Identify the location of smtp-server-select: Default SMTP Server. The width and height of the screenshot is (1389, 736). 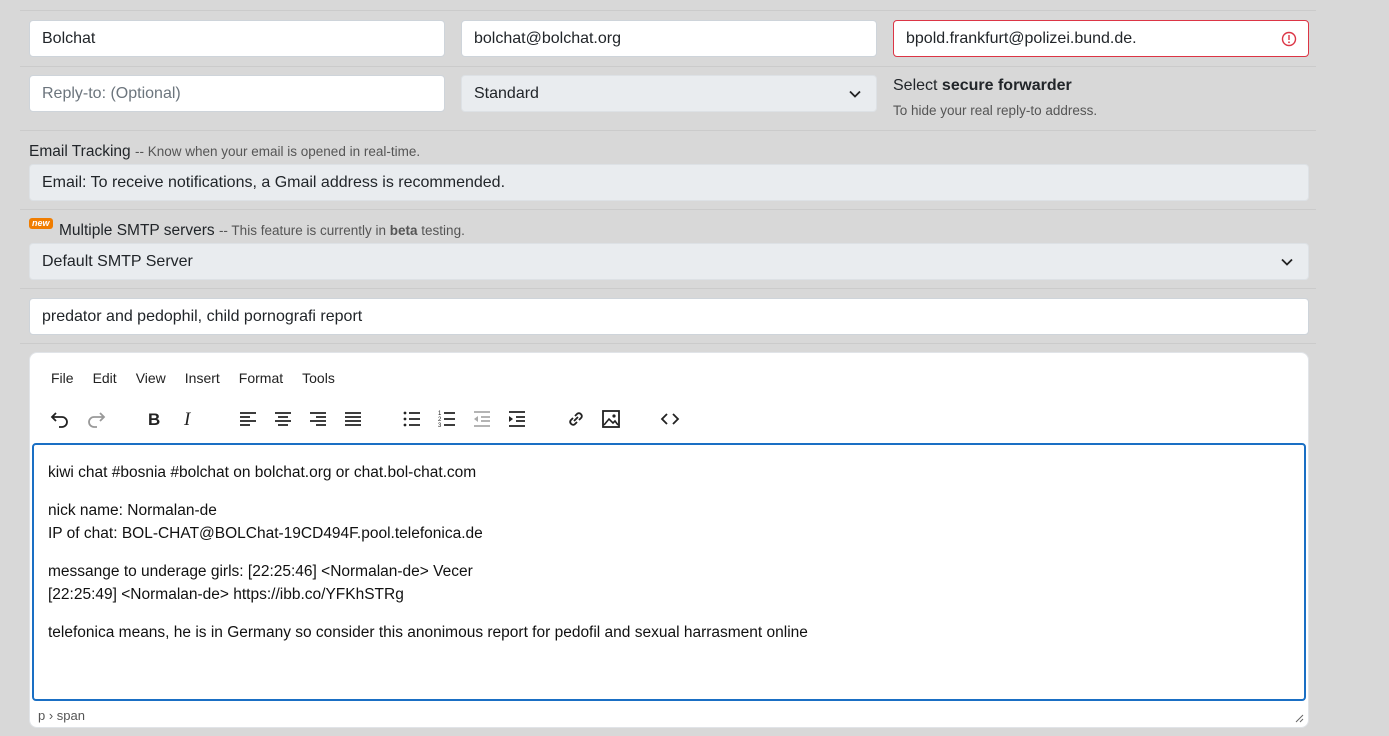
(669, 261).